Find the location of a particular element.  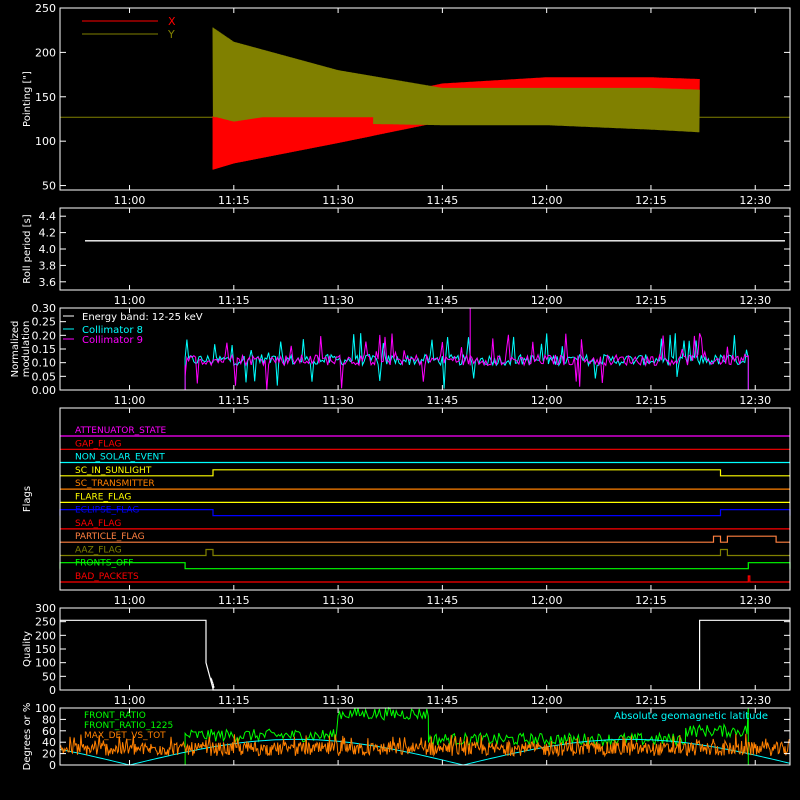

modulation-ytick-label: 0.05 is located at coordinates (44, 376).